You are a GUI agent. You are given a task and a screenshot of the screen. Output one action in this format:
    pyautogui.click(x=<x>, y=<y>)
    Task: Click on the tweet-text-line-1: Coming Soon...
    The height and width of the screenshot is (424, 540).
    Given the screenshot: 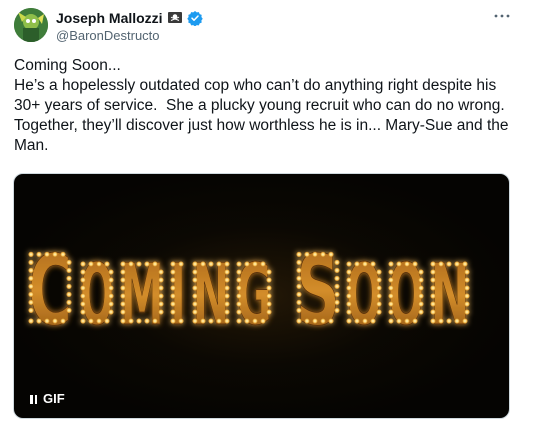 What is the action you would take?
    pyautogui.click(x=67, y=65)
    